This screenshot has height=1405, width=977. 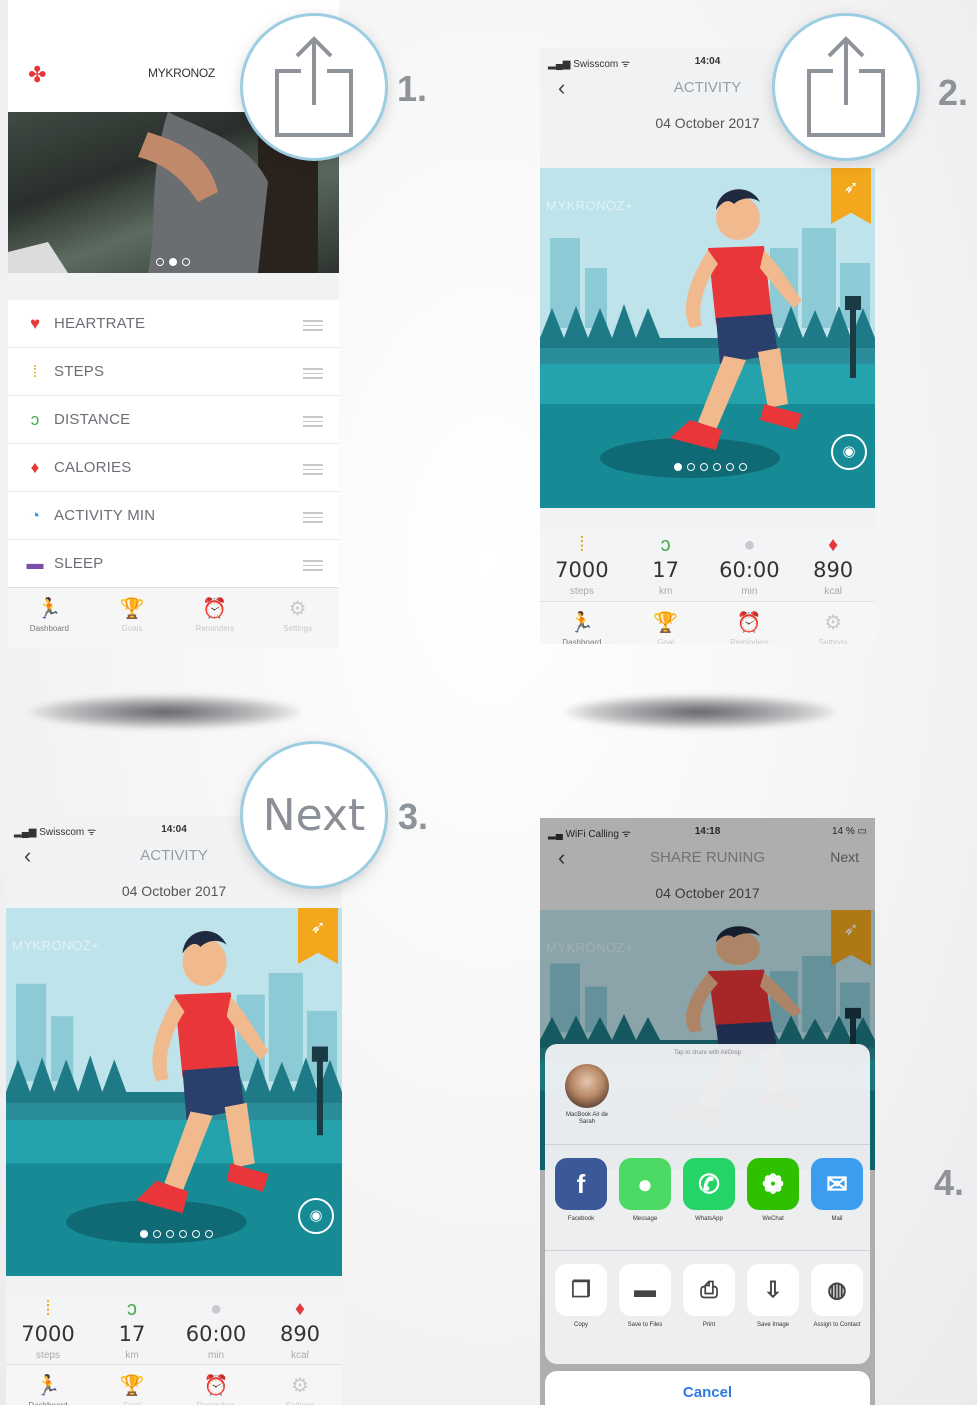 What do you see at coordinates (79, 563) in the screenshot?
I see `metric-label: SLEEP` at bounding box center [79, 563].